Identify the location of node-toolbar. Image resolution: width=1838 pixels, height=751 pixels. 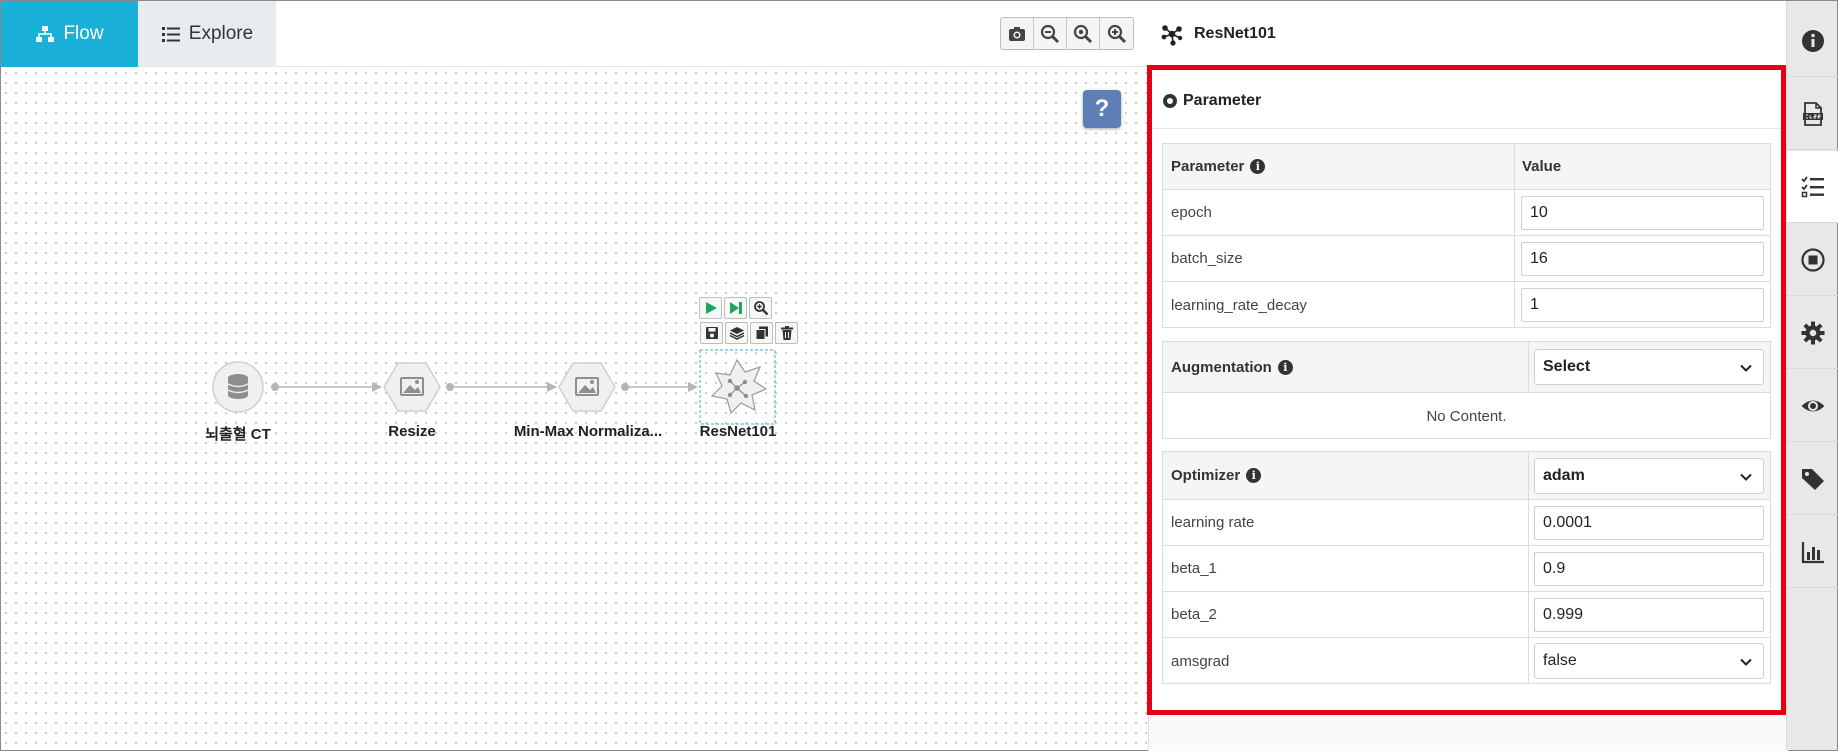
(748, 322).